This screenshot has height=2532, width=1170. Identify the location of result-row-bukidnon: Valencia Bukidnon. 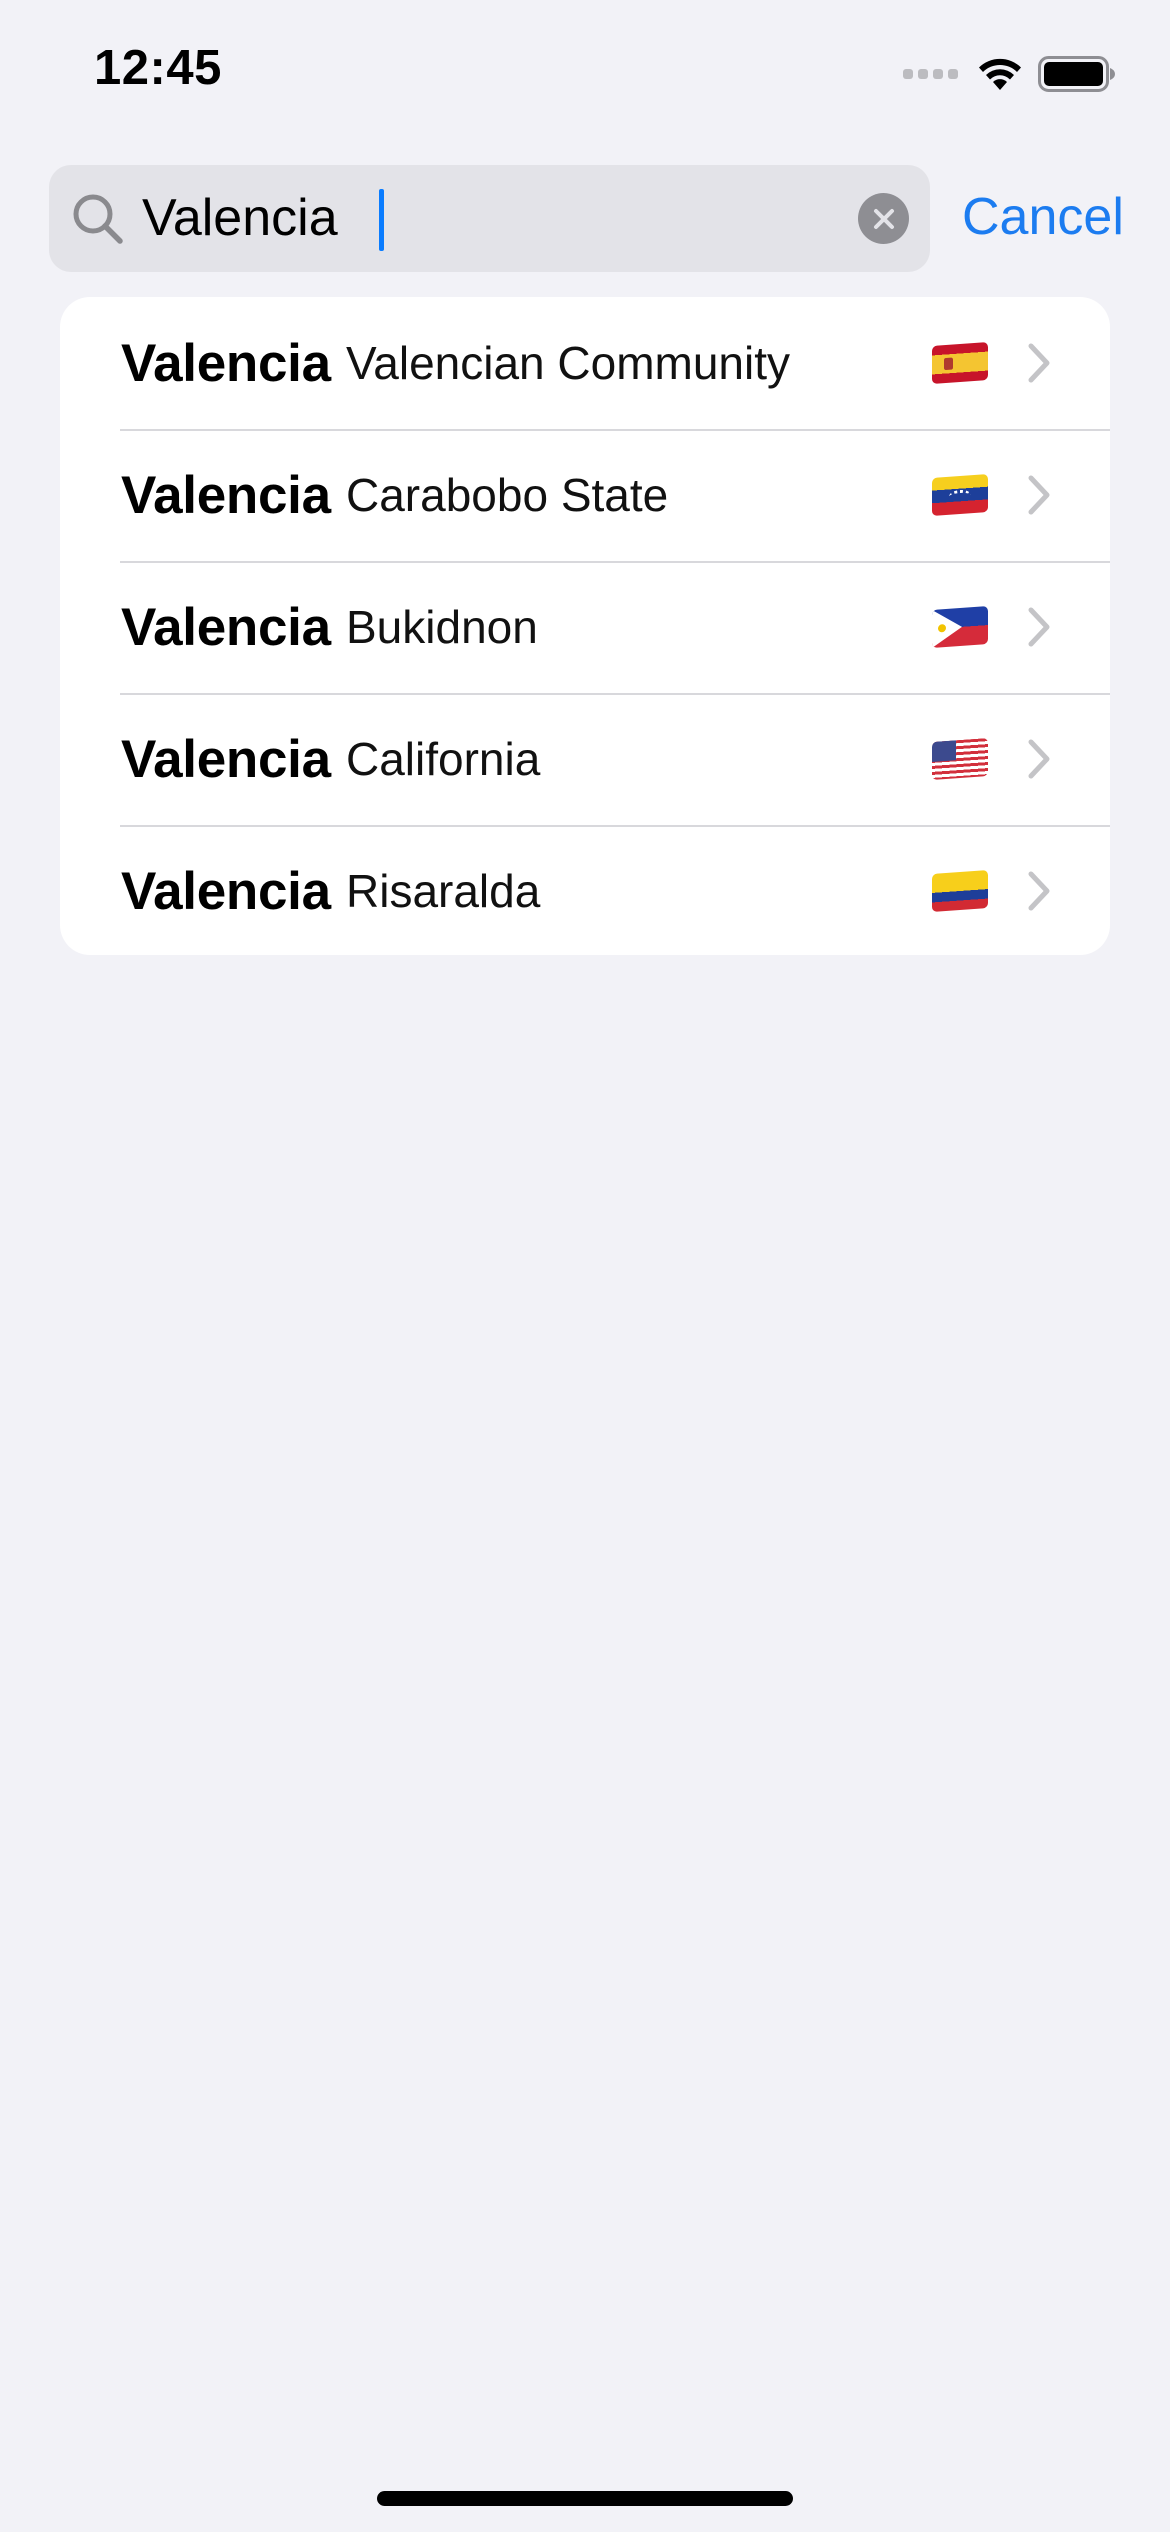
(585, 627).